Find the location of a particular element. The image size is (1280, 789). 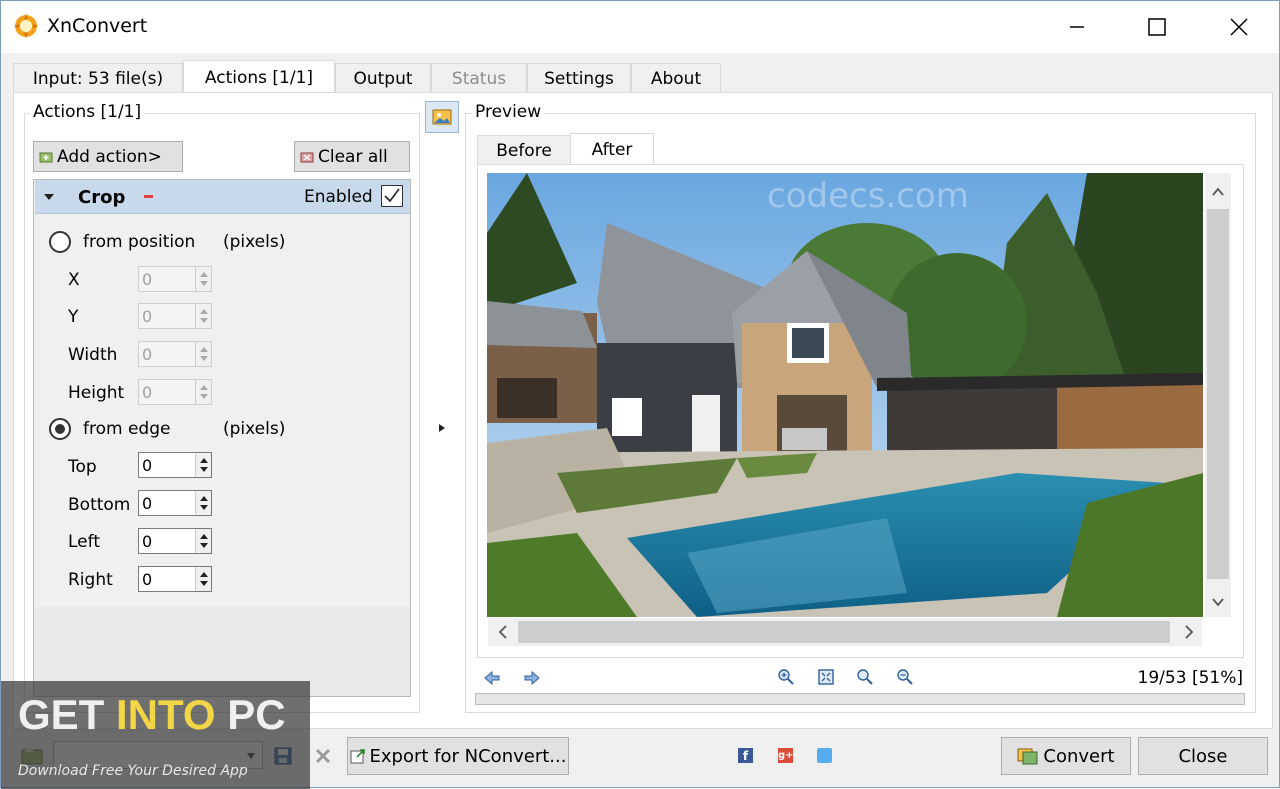

bottom-label: Bottom is located at coordinates (99, 505).